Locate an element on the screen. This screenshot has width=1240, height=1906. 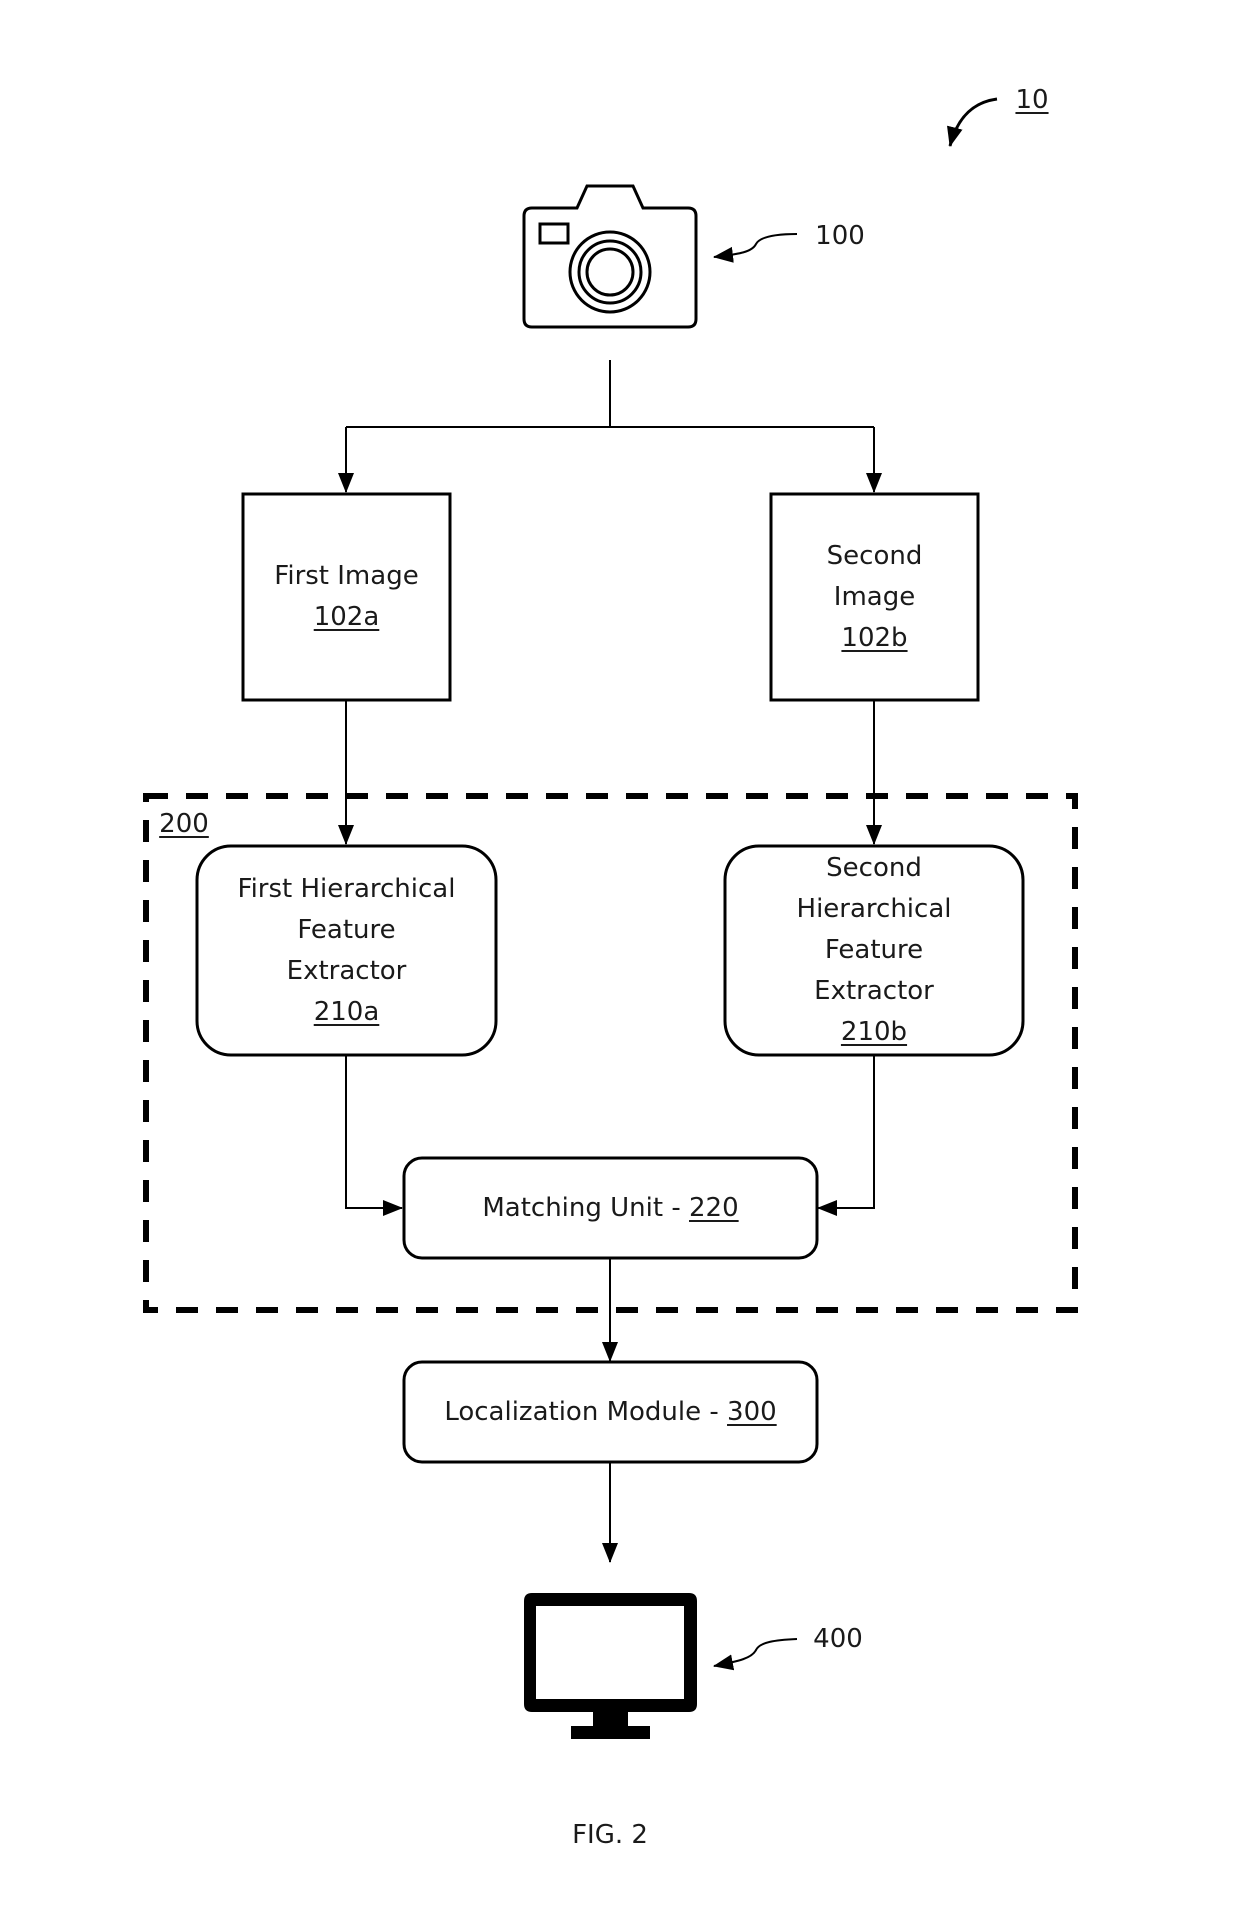
first-image-title: First Image is located at coordinates (346, 576).